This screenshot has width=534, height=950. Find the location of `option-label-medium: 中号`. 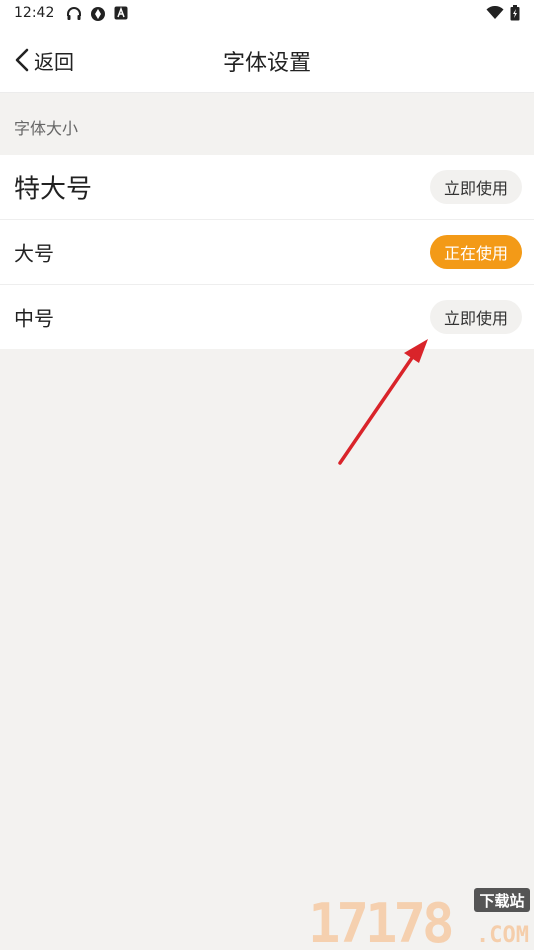

option-label-medium: 中号 is located at coordinates (34, 318).